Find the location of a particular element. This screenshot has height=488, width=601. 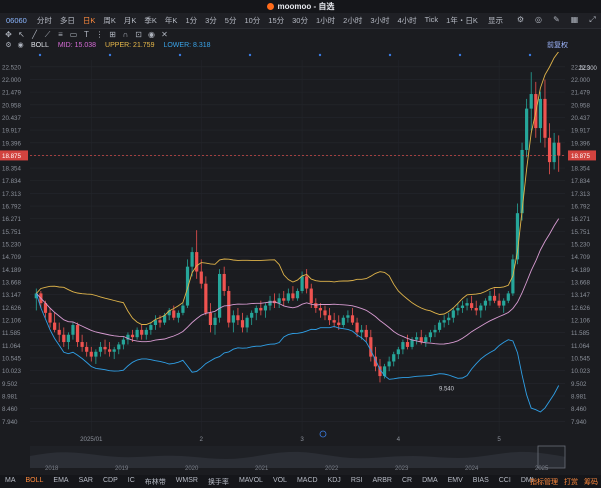

indicator-tab: ARBR is located at coordinates (381, 482).